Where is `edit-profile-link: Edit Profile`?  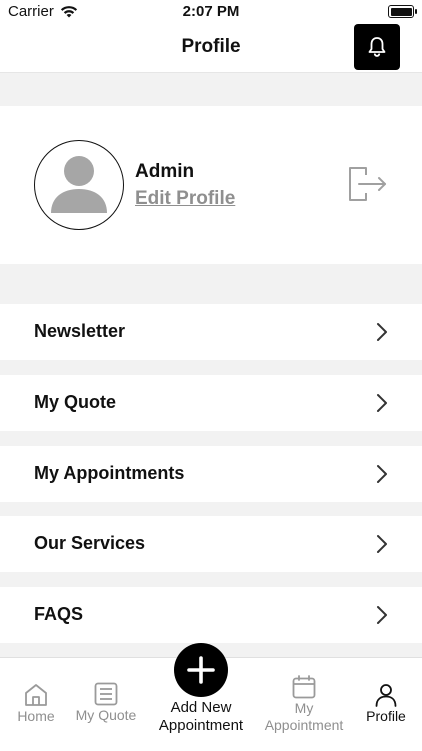 edit-profile-link: Edit Profile is located at coordinates (185, 199).